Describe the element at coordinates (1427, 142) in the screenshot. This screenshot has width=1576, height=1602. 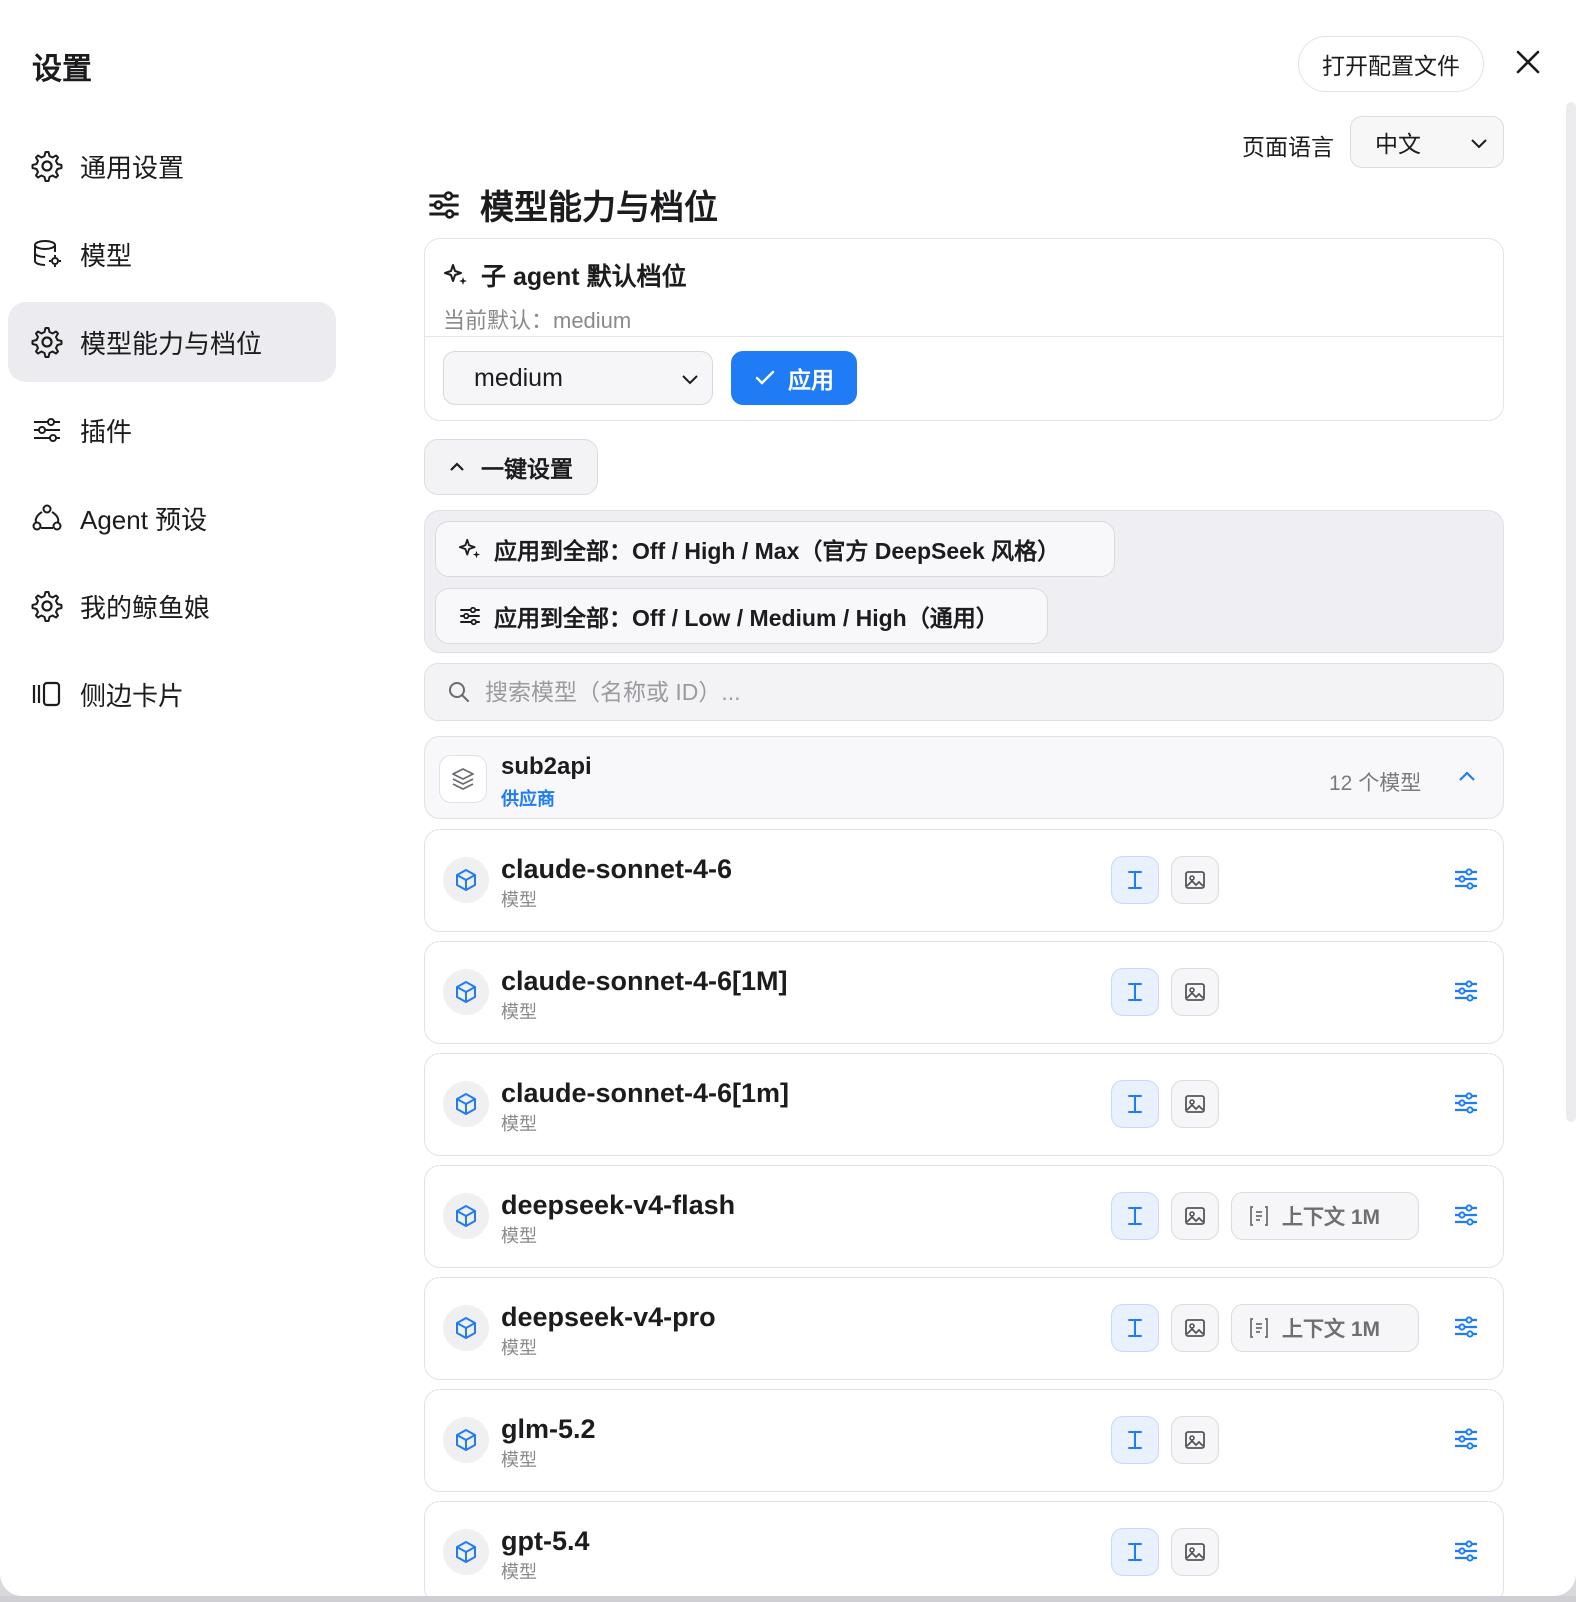
I see `language-select: 中文` at that location.